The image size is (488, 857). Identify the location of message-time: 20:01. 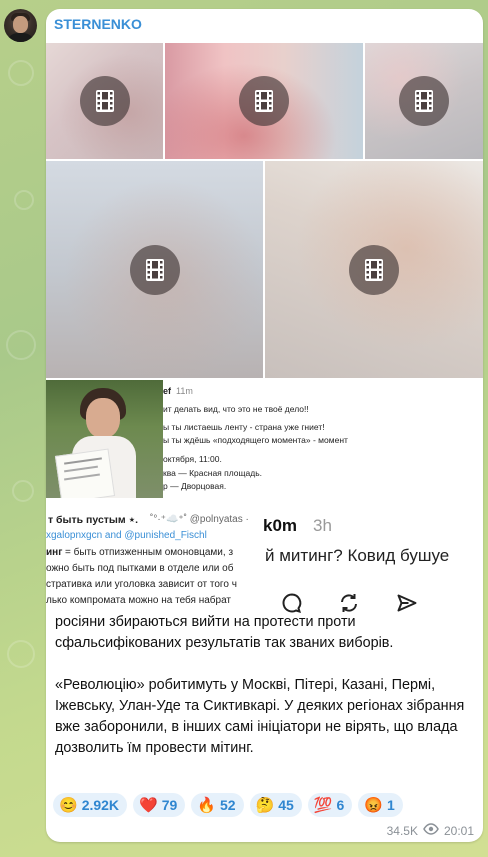
(458, 830).